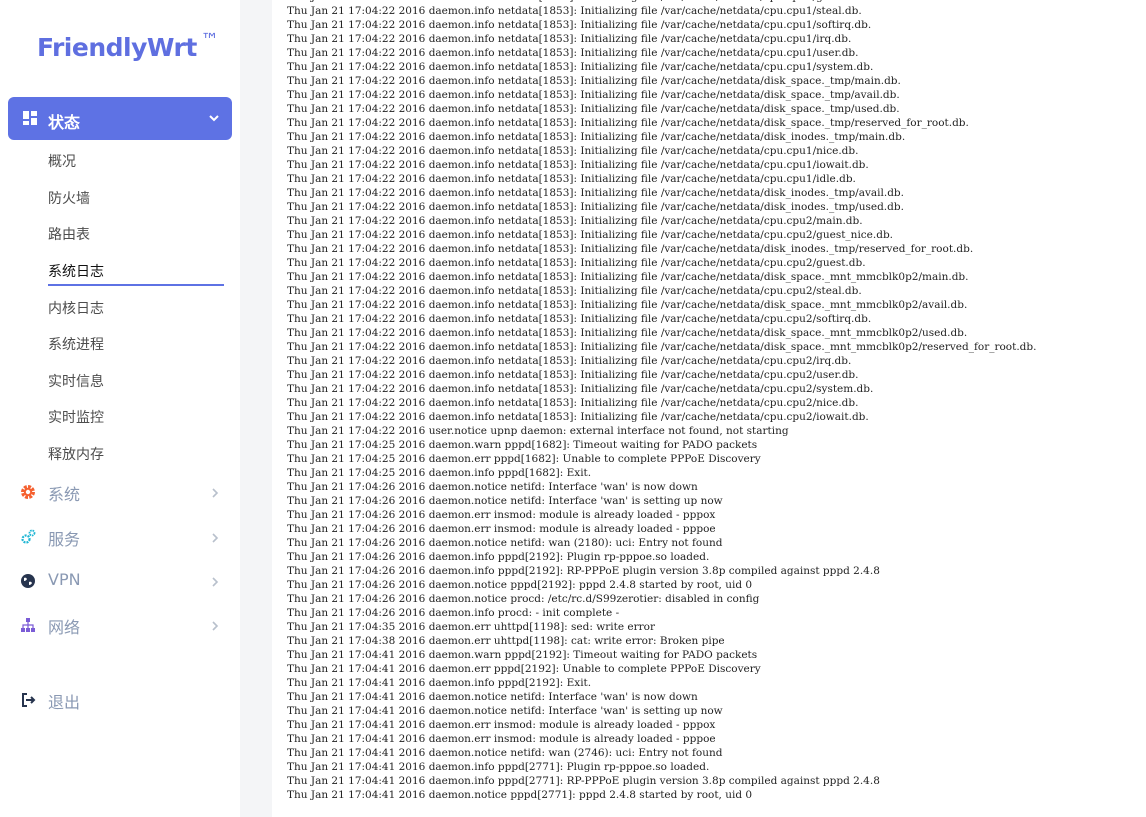  What do you see at coordinates (120, 118) in the screenshot?
I see `menu-status: 状态` at bounding box center [120, 118].